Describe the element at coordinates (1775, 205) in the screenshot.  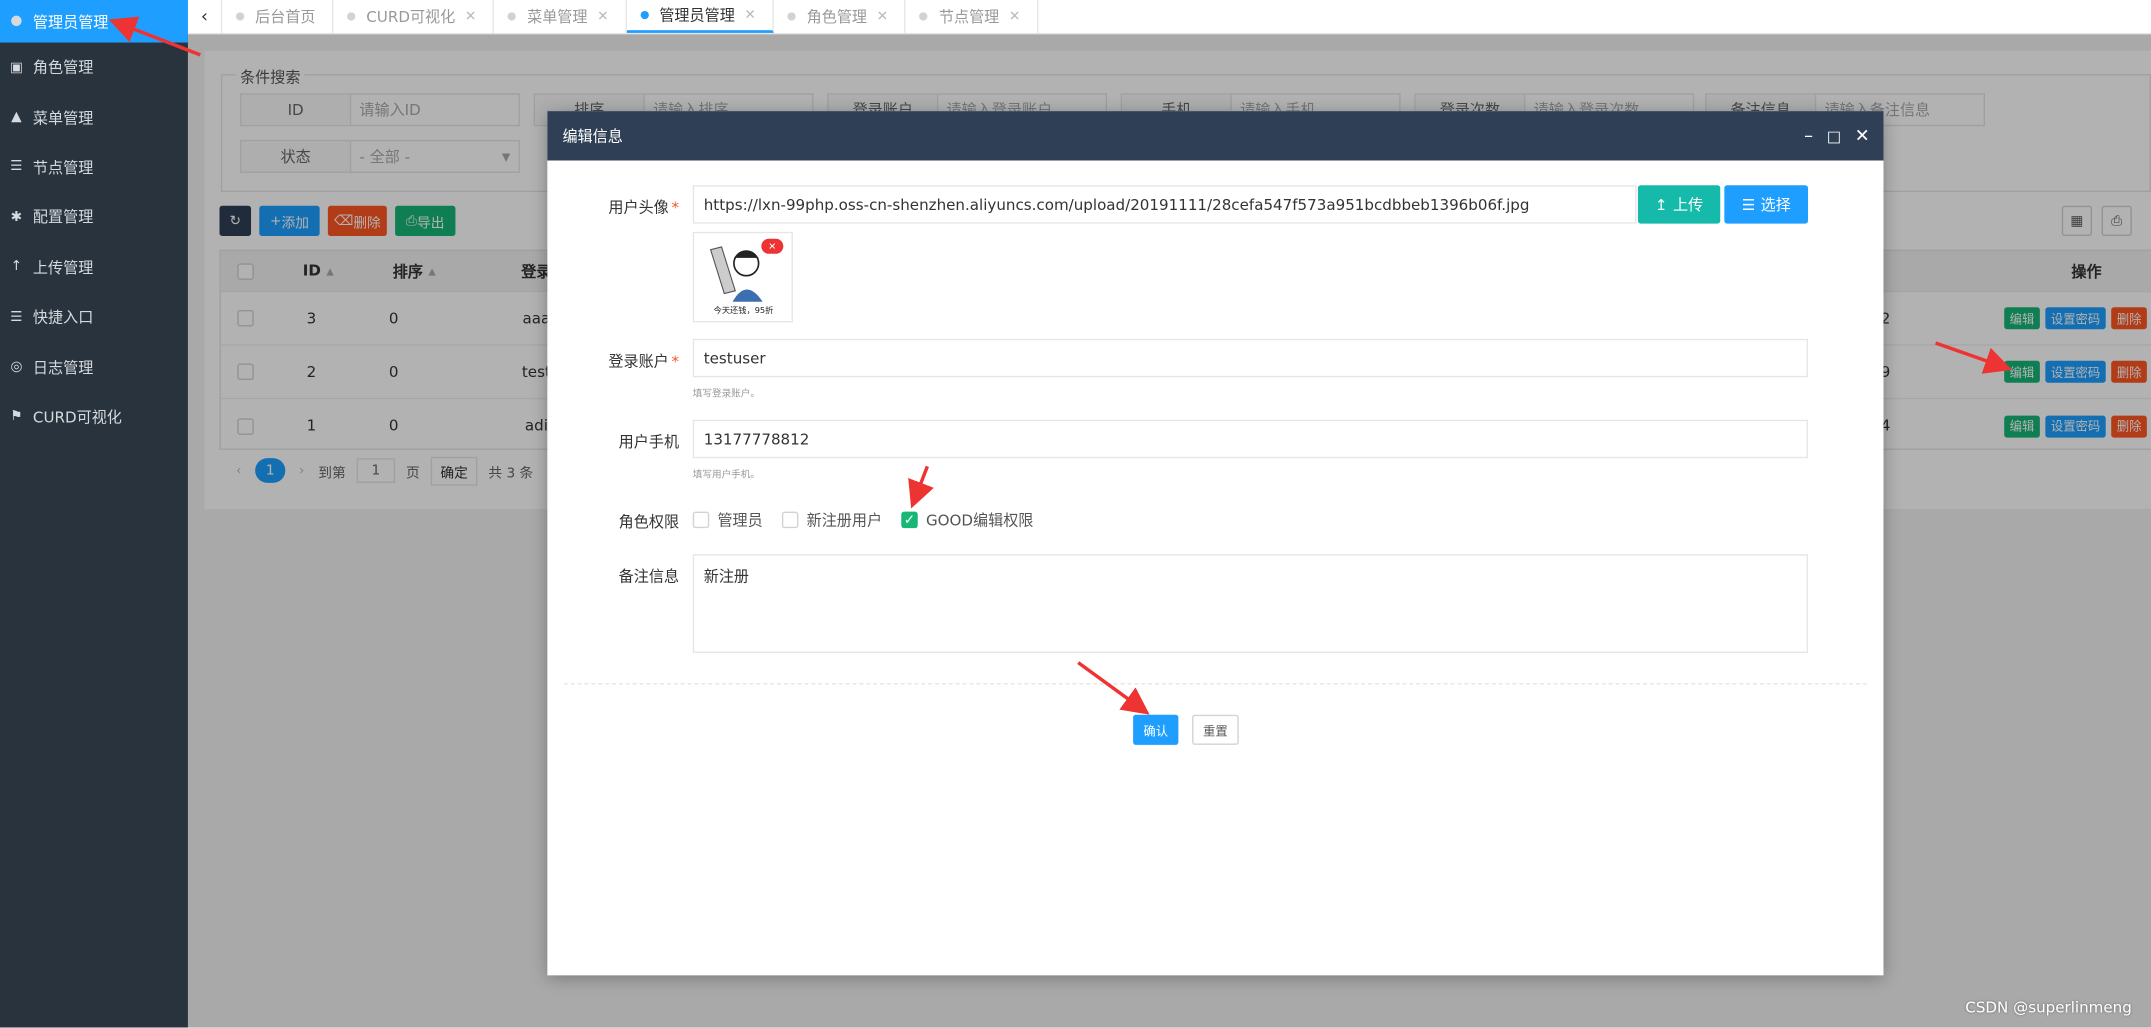
I see `select-button-label: 选择` at that location.